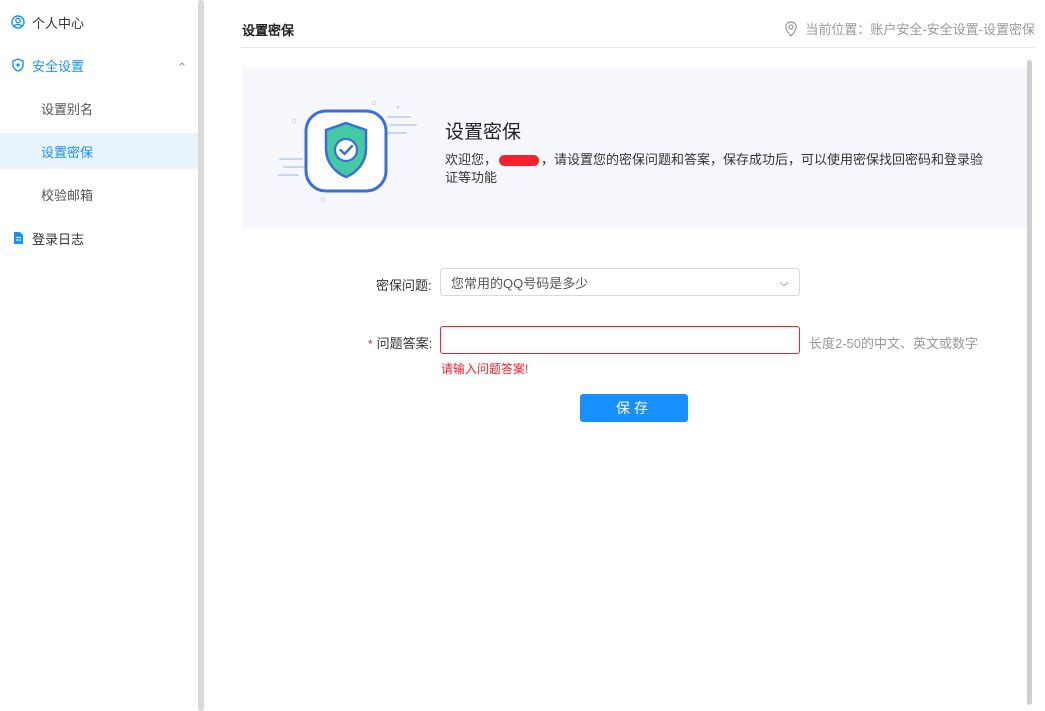 This screenshot has height=711, width=1045. What do you see at coordinates (483, 132) in the screenshot?
I see `banner-title: 设置密保` at bounding box center [483, 132].